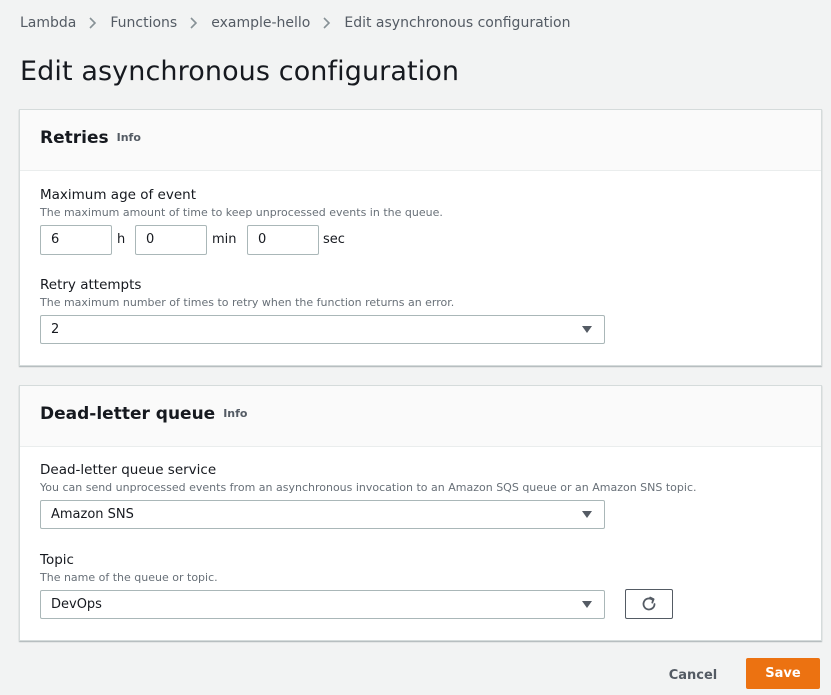 This screenshot has height=695, width=831. What do you see at coordinates (92, 514) in the screenshot?
I see `dlq-service-value: Amazon SNS` at bounding box center [92, 514].